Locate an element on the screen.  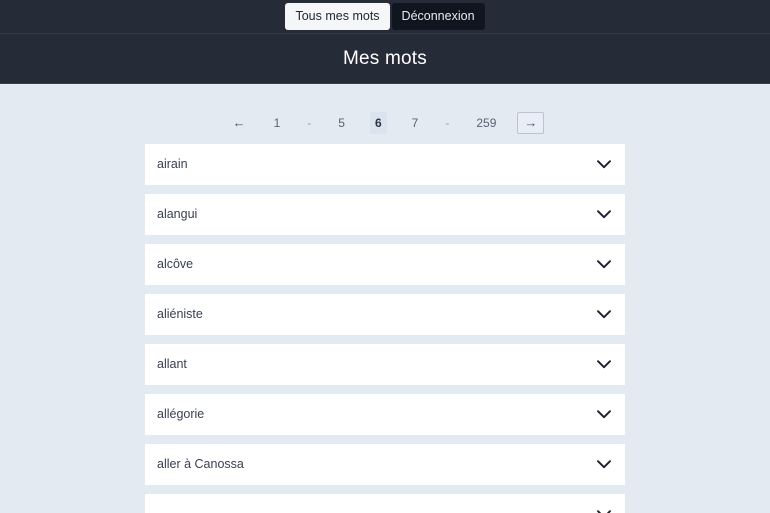
pagination: ← 1 - 5 6 7 - 259 → is located at coordinates (385, 114).